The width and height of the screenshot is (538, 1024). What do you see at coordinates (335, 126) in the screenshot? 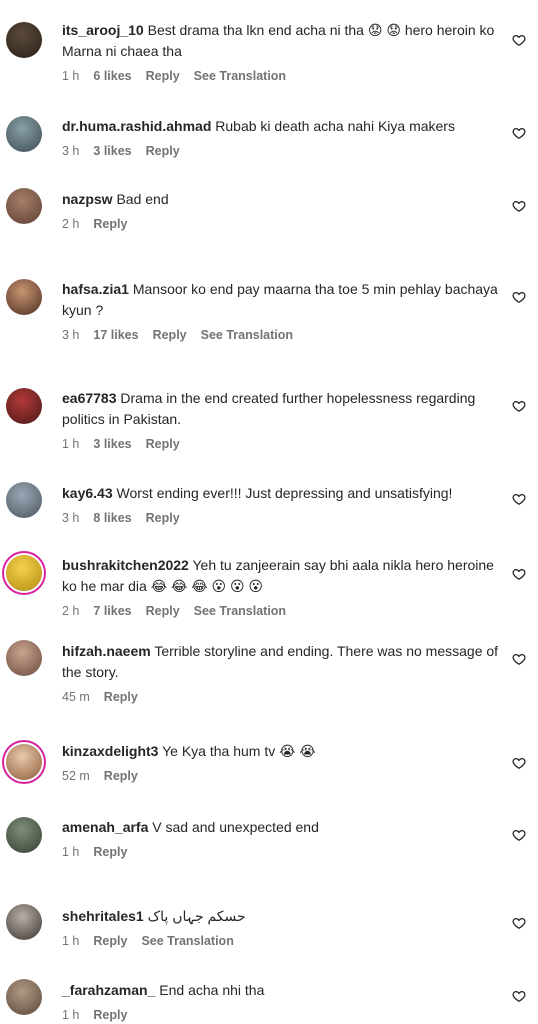
I see `comment-message: Rubab ki death acha nahi Kiya makers` at bounding box center [335, 126].